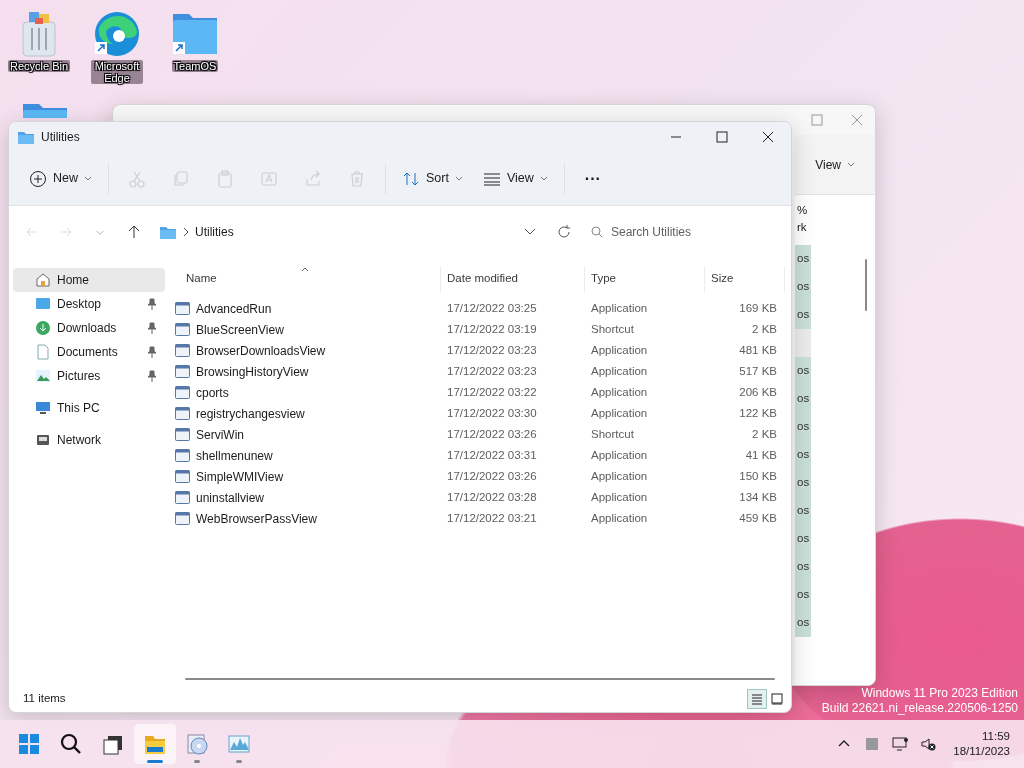 Image resolution: width=1024 pixels, height=768 pixels. What do you see at coordinates (43, 304) in the screenshot?
I see `monitor-icon` at bounding box center [43, 304].